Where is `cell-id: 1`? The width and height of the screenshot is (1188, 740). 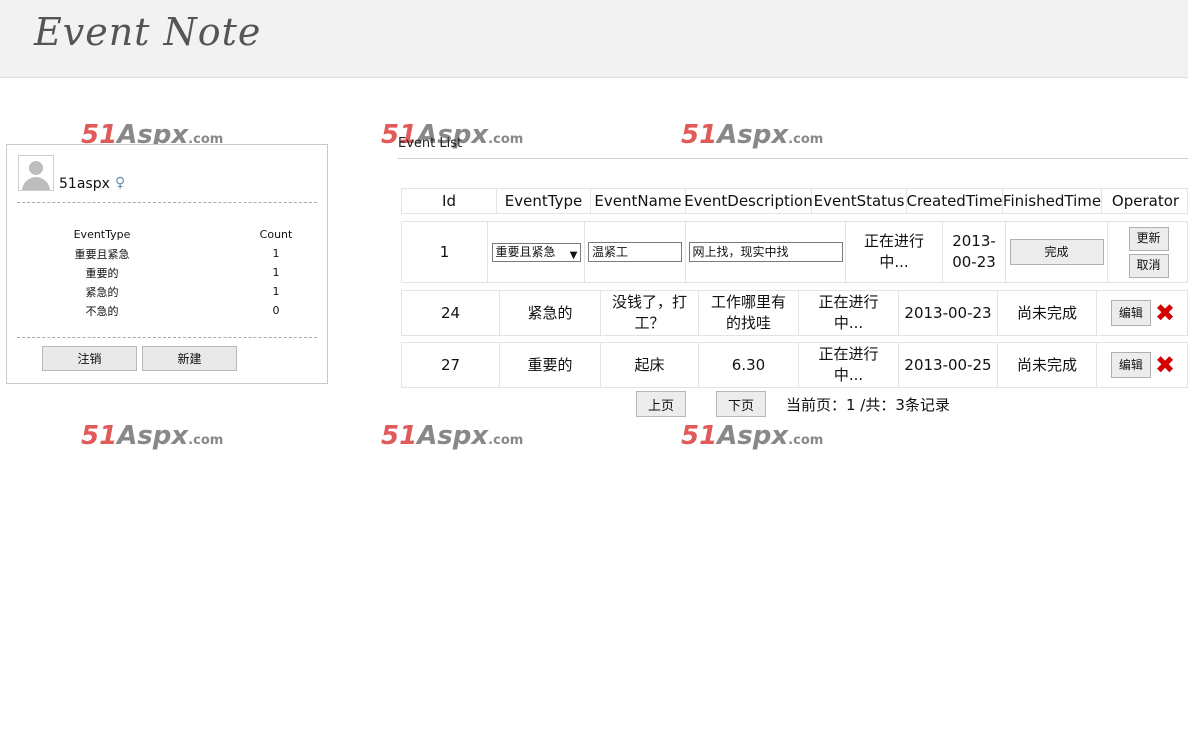 cell-id: 1 is located at coordinates (445, 252).